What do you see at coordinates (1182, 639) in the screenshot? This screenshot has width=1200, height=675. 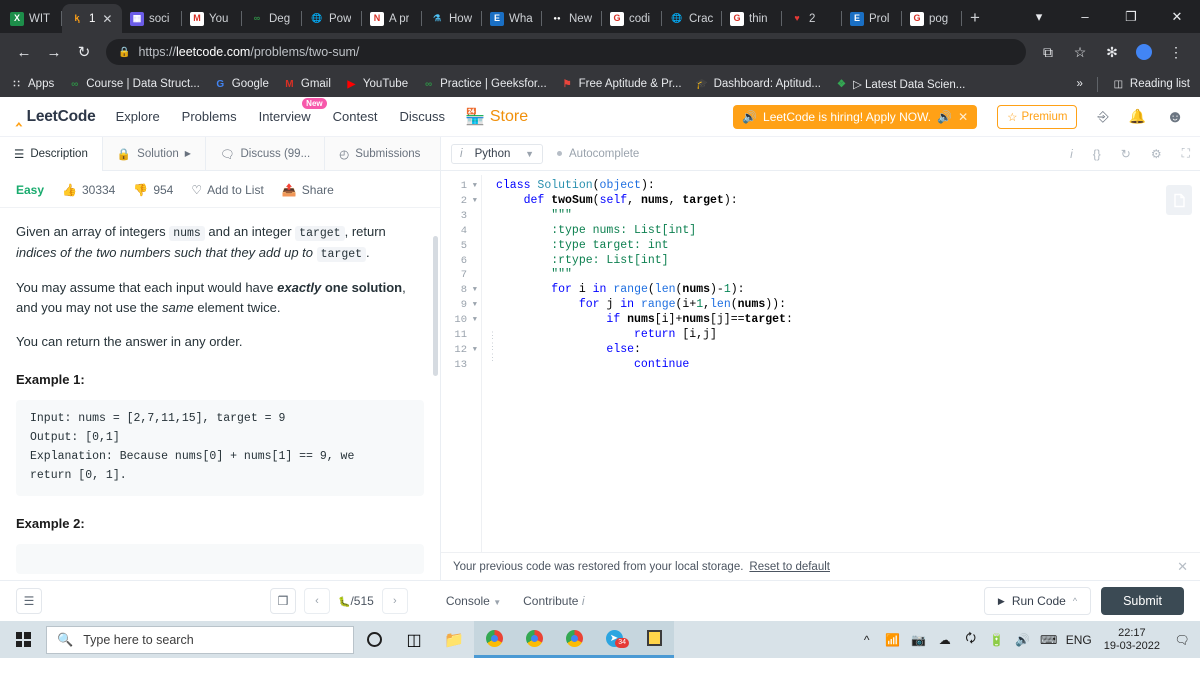 I see `notification-icon: 🗨` at bounding box center [1182, 639].